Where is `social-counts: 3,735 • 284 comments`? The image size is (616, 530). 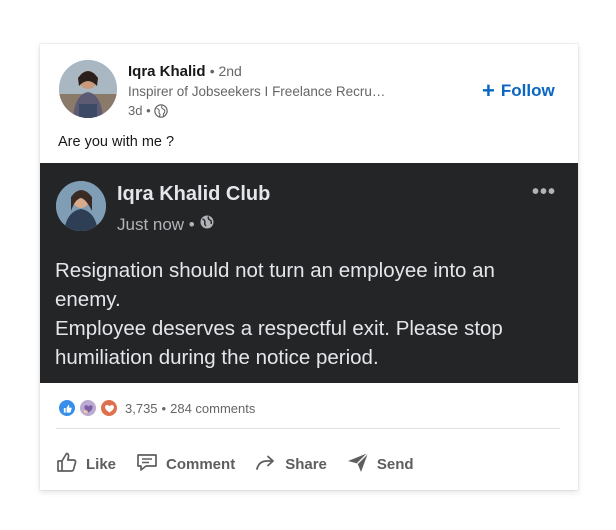 social-counts: 3,735 • 284 comments is located at coordinates (156, 408).